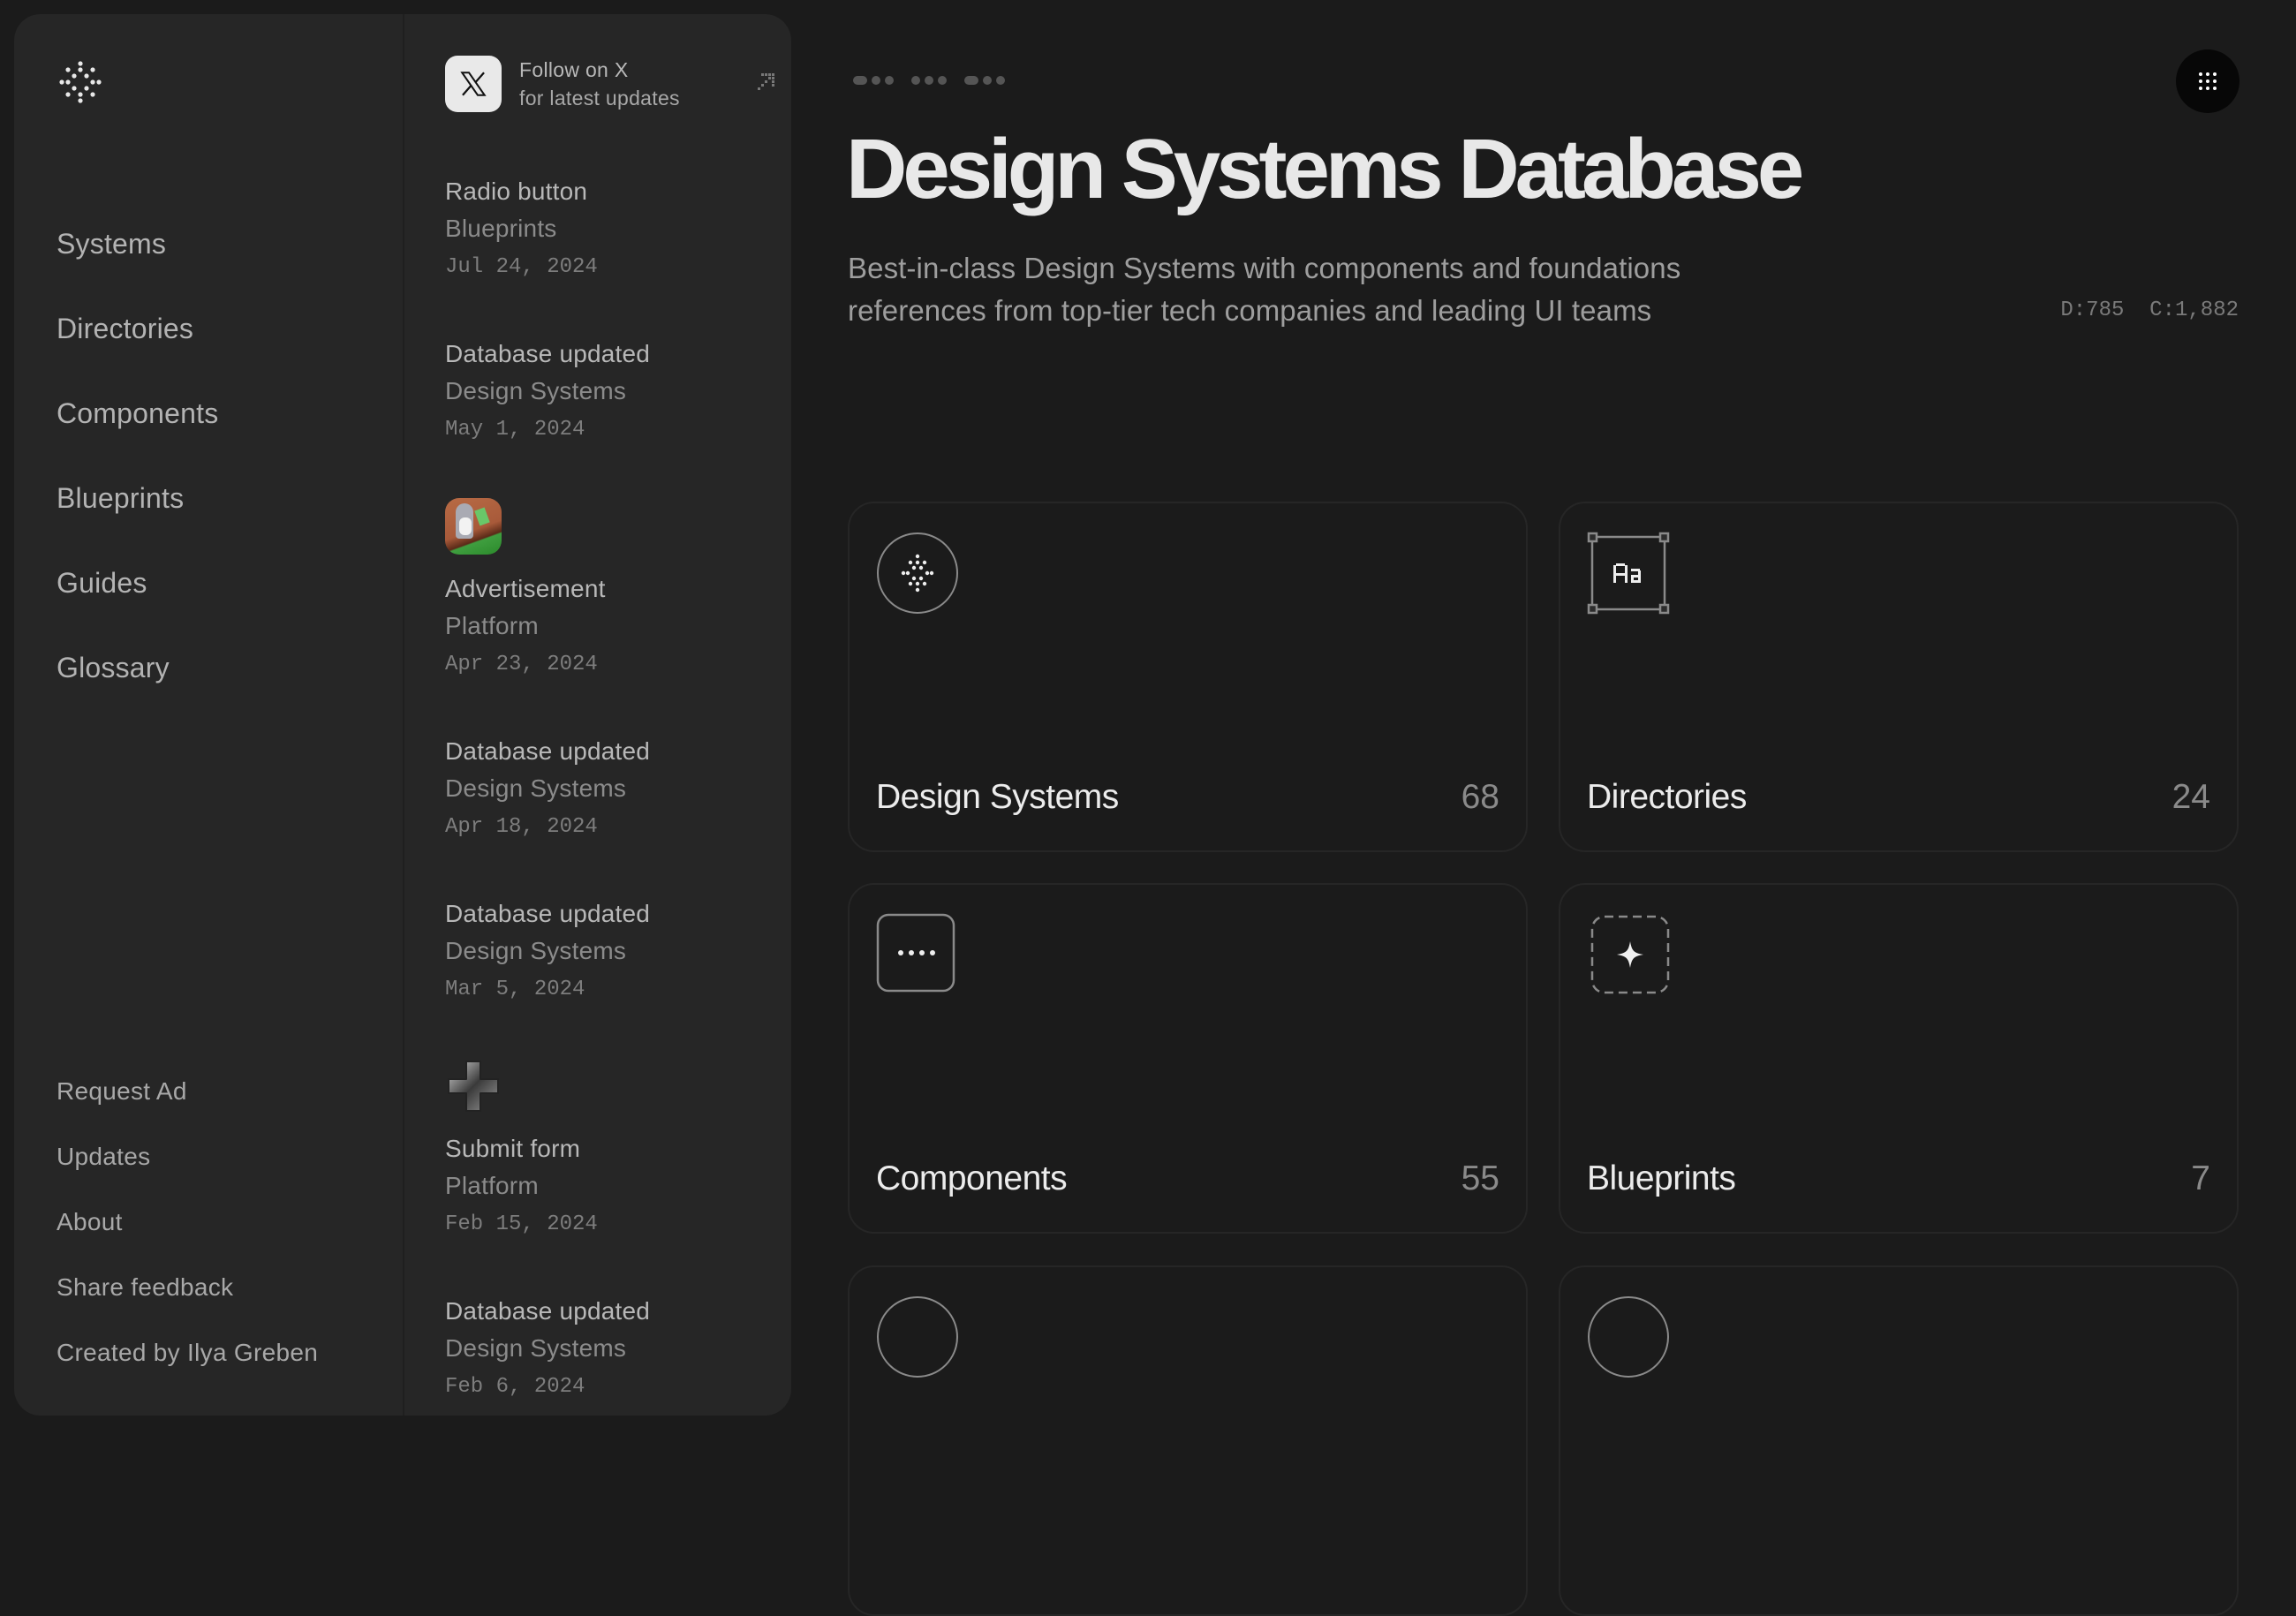 This screenshot has width=2296, height=1616. I want to click on dots-box-icon, so click(916, 953).